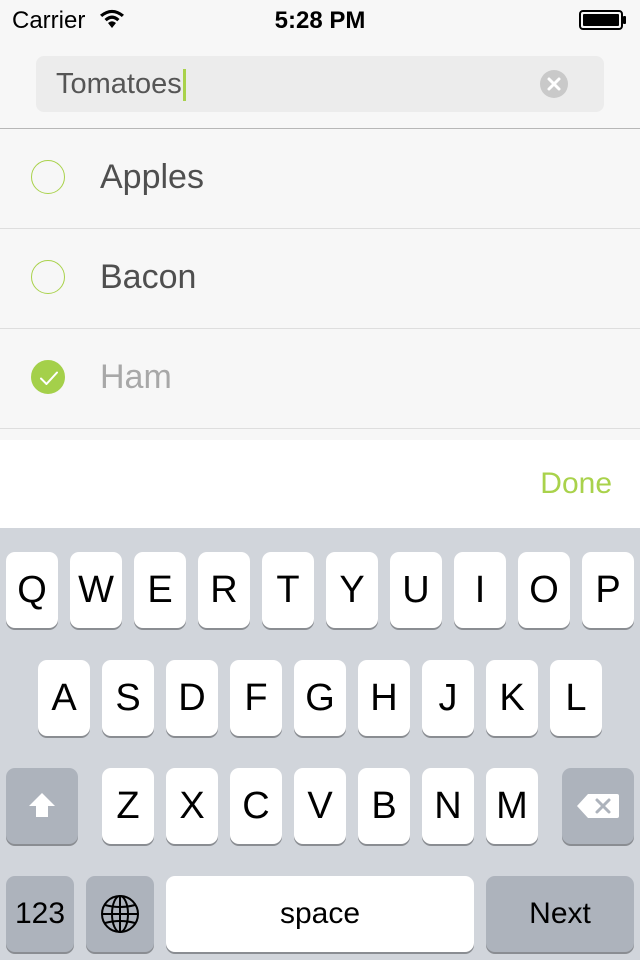 This screenshot has height=960, width=640. What do you see at coordinates (224, 590) in the screenshot?
I see `key-r: R` at bounding box center [224, 590].